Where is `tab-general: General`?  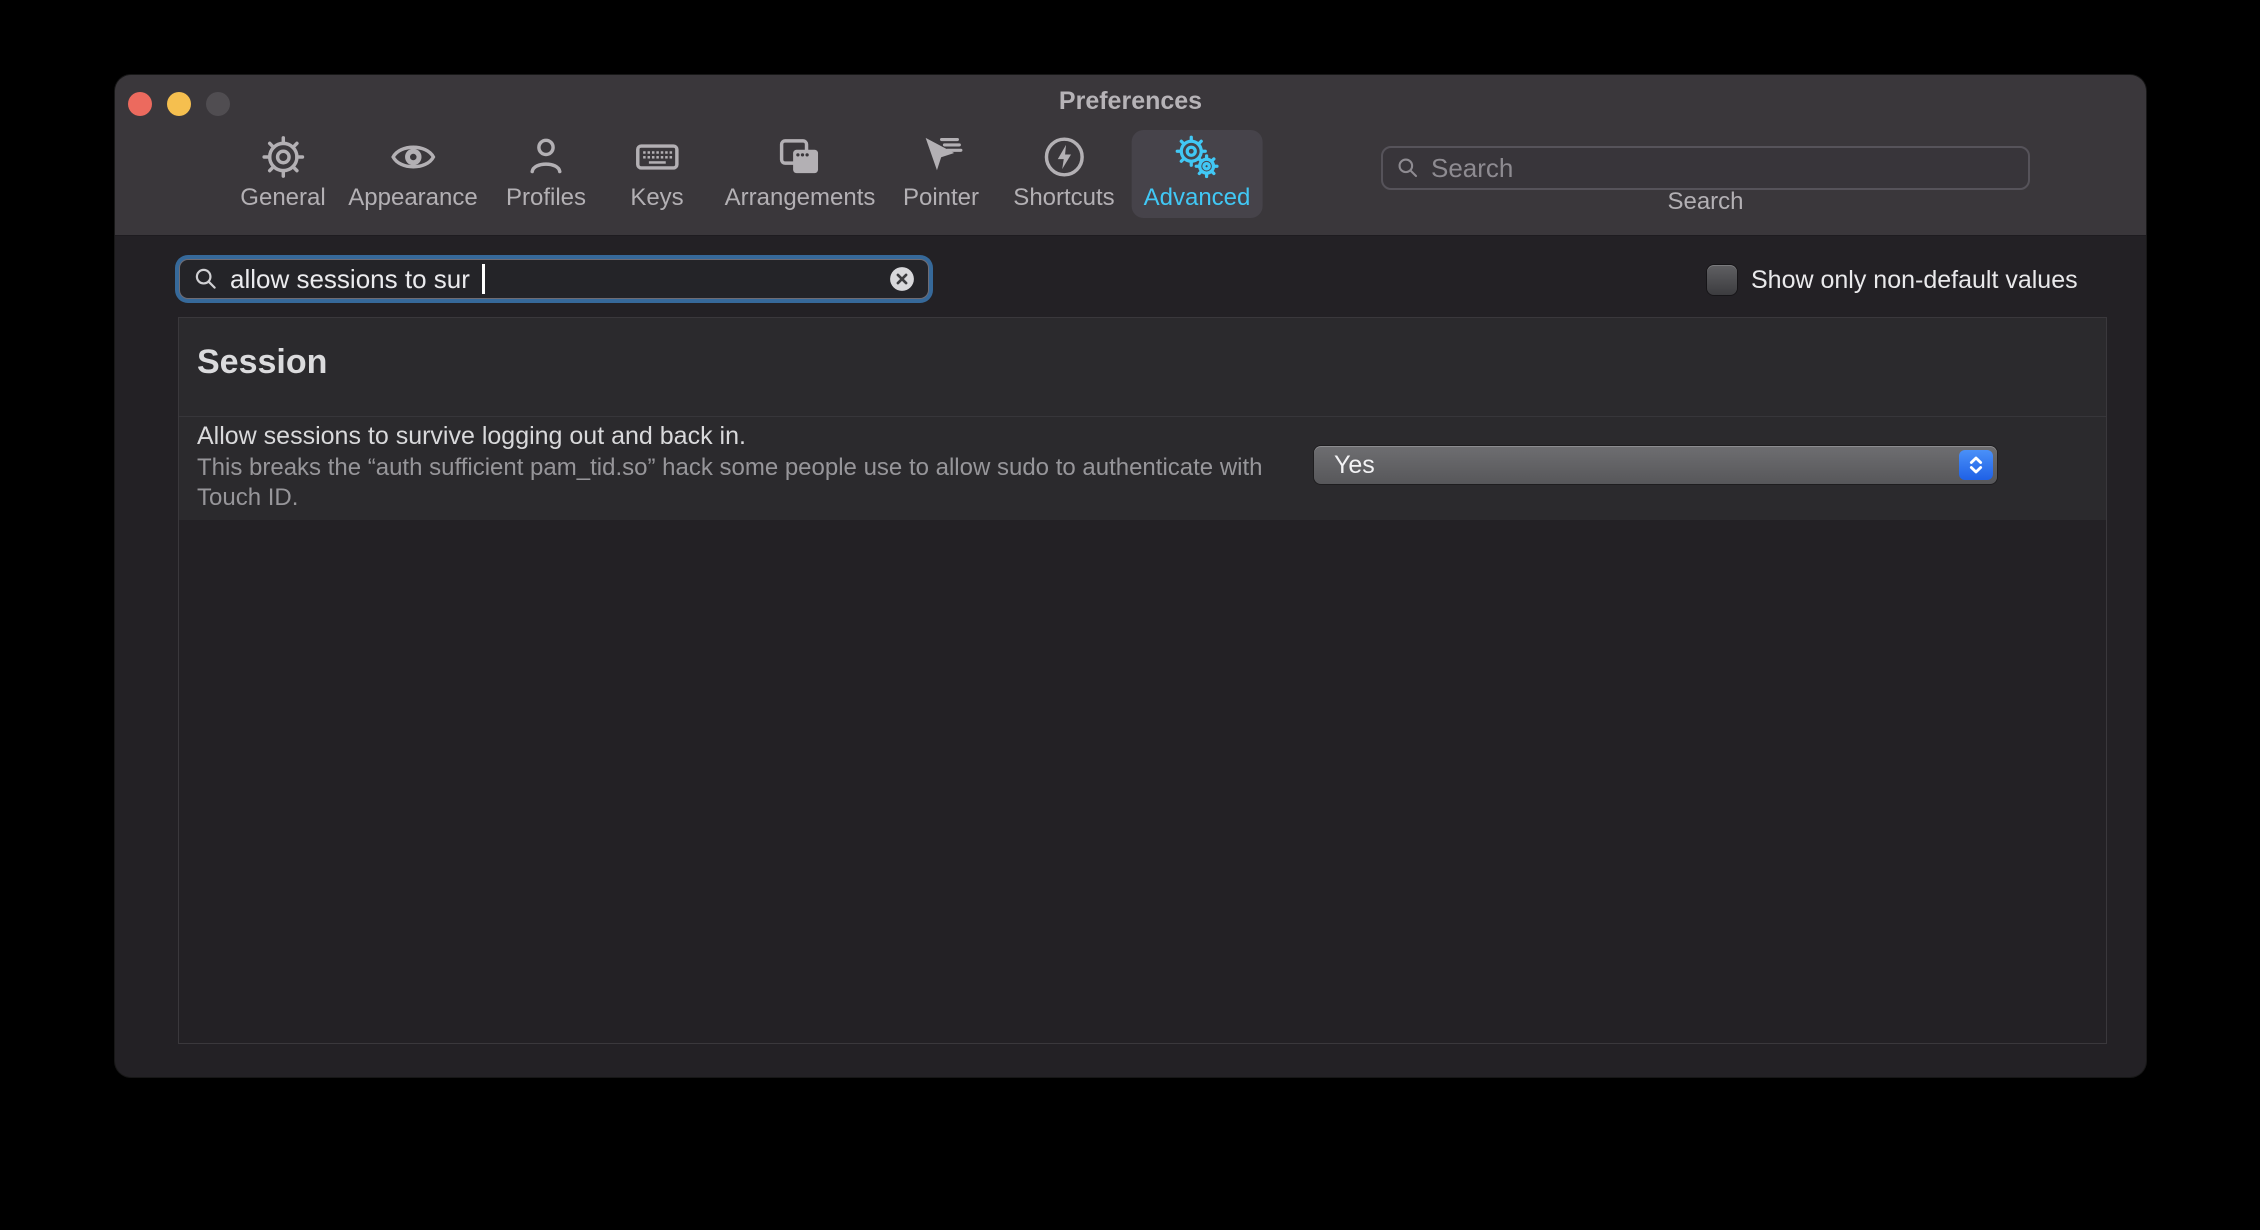 tab-general: General is located at coordinates (282, 174).